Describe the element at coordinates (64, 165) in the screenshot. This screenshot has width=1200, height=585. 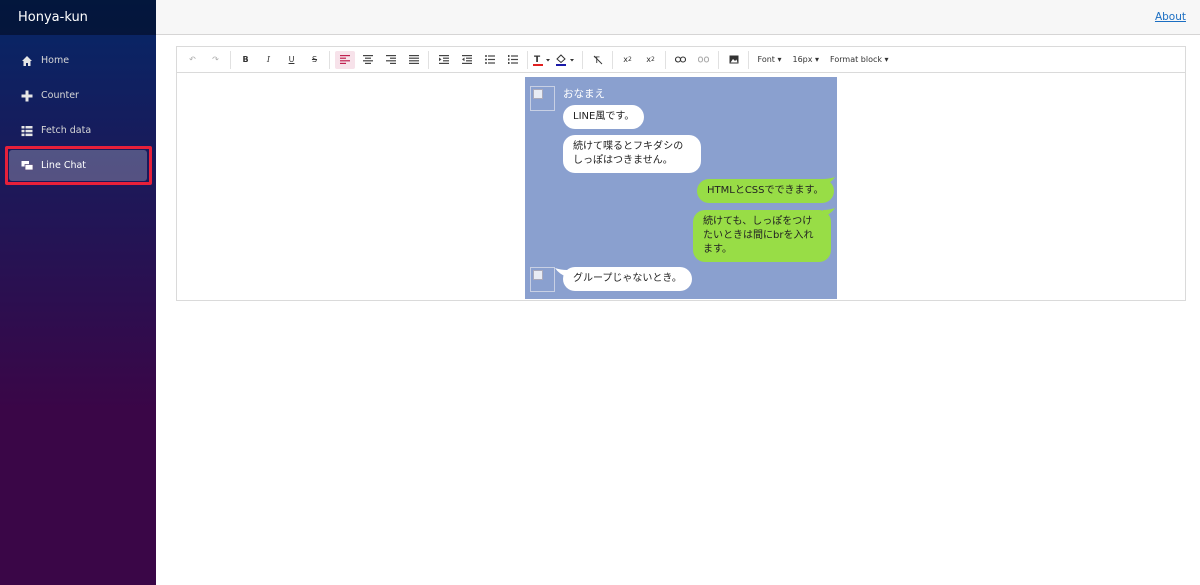
I see `sidebar-item-label: Line Chat` at that location.